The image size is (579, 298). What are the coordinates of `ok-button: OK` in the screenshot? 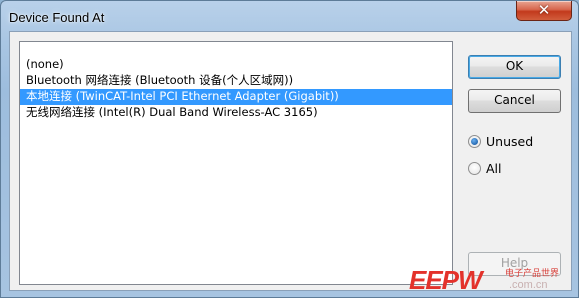 It's located at (514, 67).